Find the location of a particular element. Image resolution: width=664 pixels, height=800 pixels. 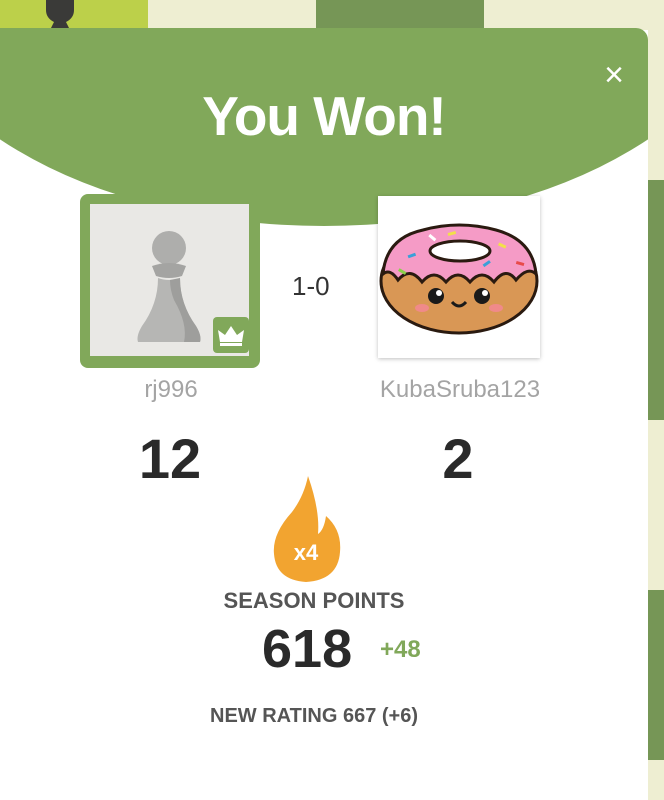

crown-icon is located at coordinates (231, 336).